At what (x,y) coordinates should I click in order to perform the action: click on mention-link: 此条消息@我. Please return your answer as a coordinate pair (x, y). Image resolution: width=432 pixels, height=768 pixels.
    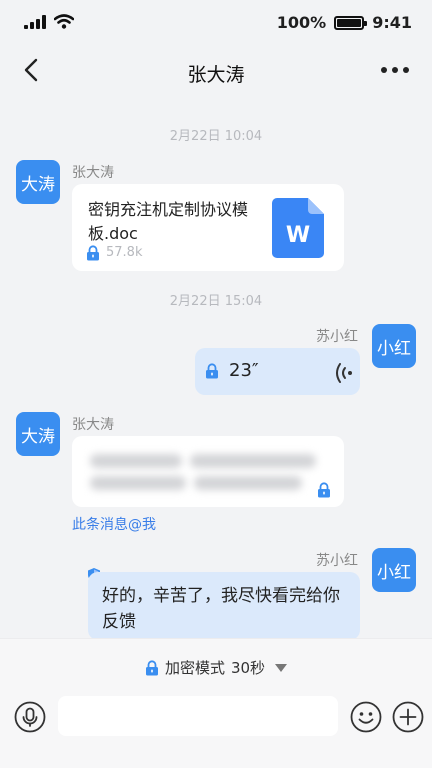
    Looking at the image, I should click on (114, 524).